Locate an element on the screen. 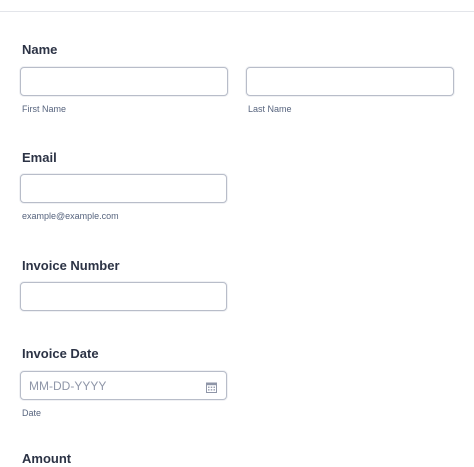 The width and height of the screenshot is (474, 467). invoice-number-input is located at coordinates (123, 296).